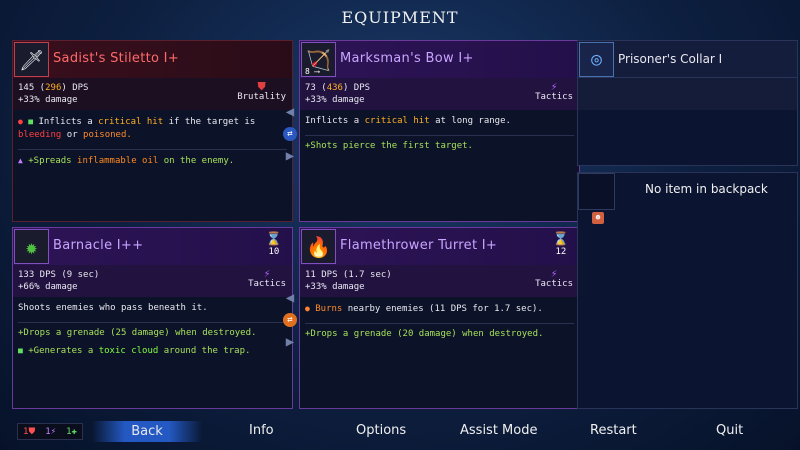 This screenshot has height=450, width=800. I want to click on bleed-icon: ●, so click(20, 121).